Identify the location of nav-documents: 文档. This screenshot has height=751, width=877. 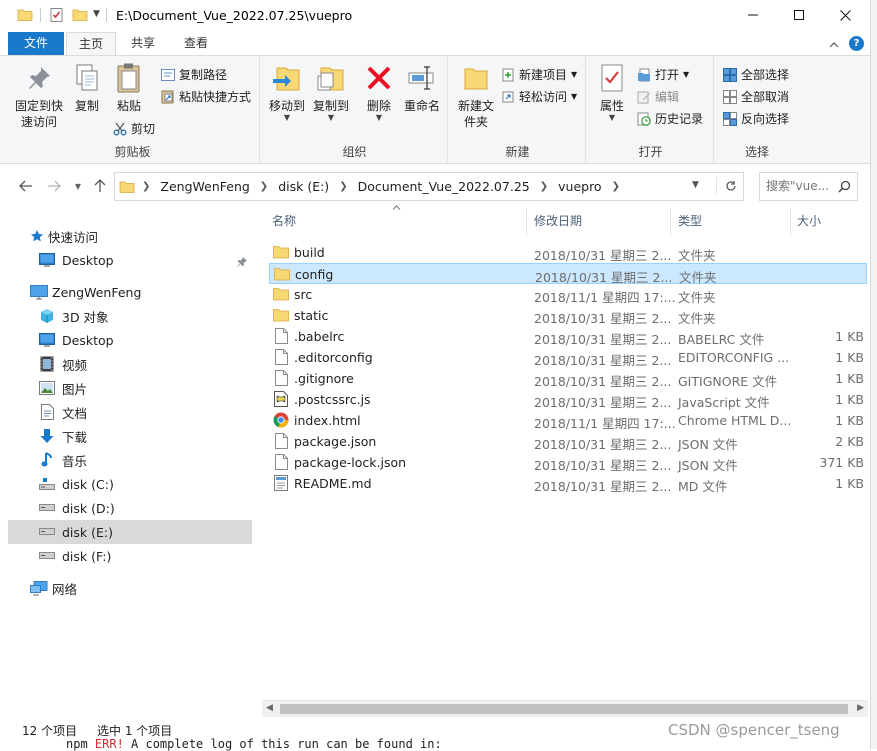
(160, 412).